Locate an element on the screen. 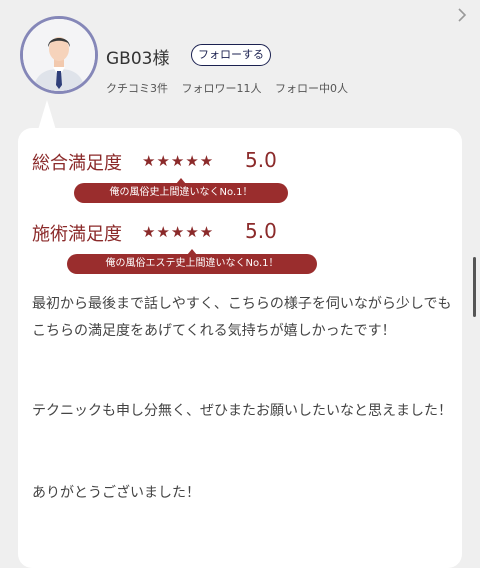 The height and width of the screenshot is (568, 480). overall-stars-icon: ★★★★★ is located at coordinates (178, 161).